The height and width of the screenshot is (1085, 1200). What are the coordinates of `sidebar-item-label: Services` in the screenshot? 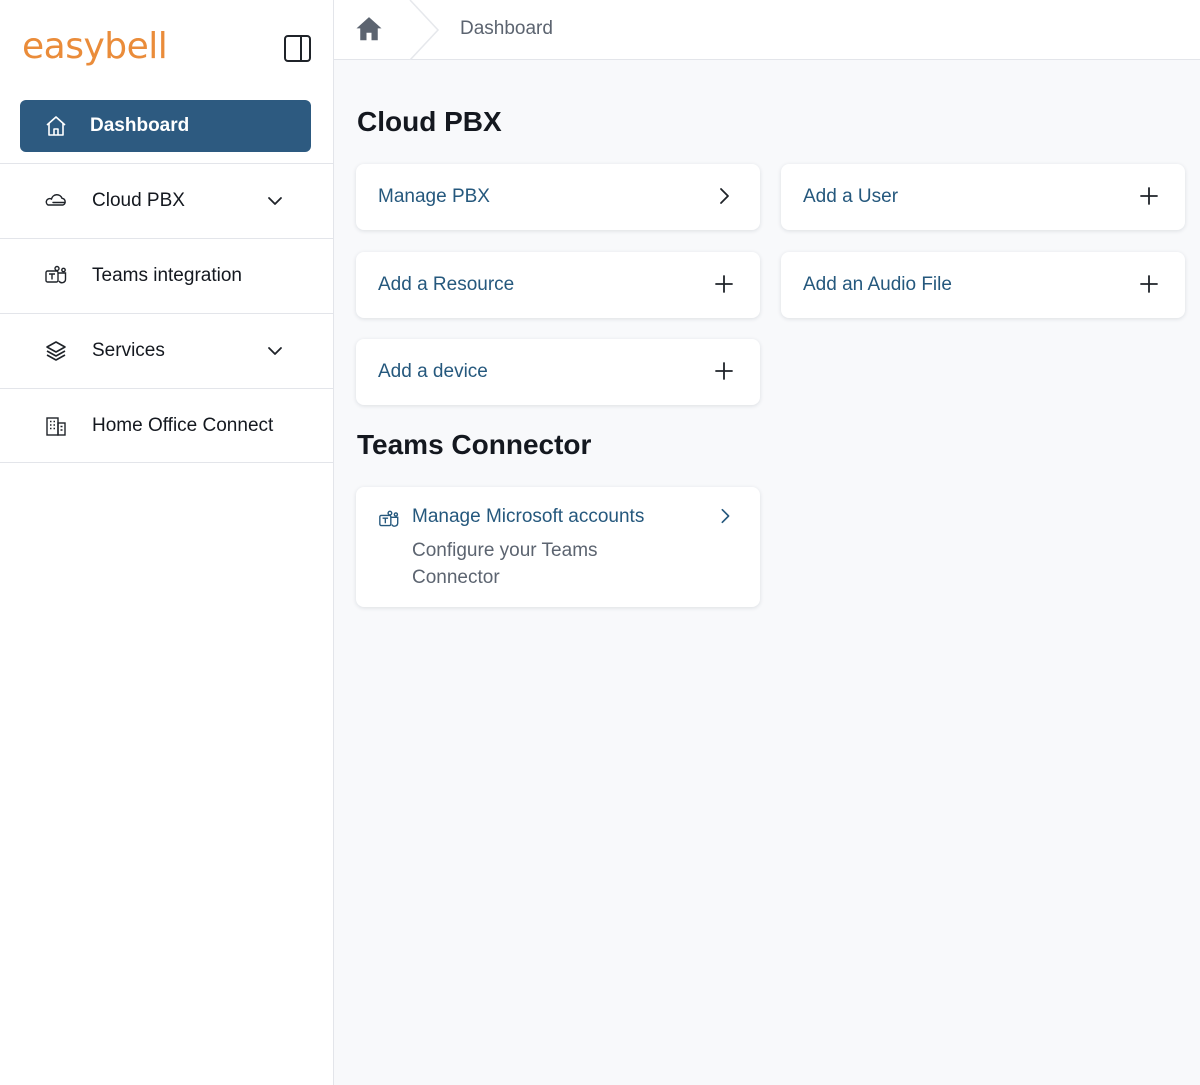 It's located at (128, 350).